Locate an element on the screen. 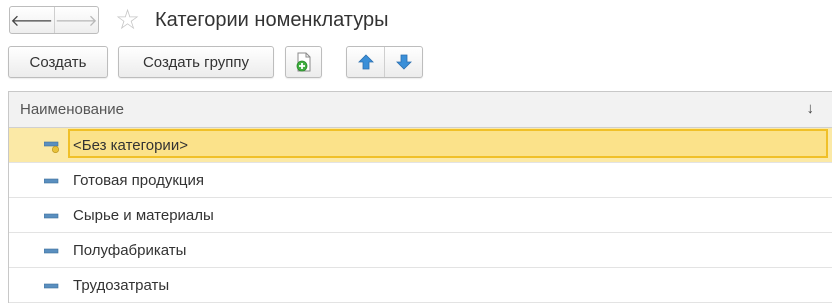 The image size is (832, 303). copy-button is located at coordinates (303, 62).